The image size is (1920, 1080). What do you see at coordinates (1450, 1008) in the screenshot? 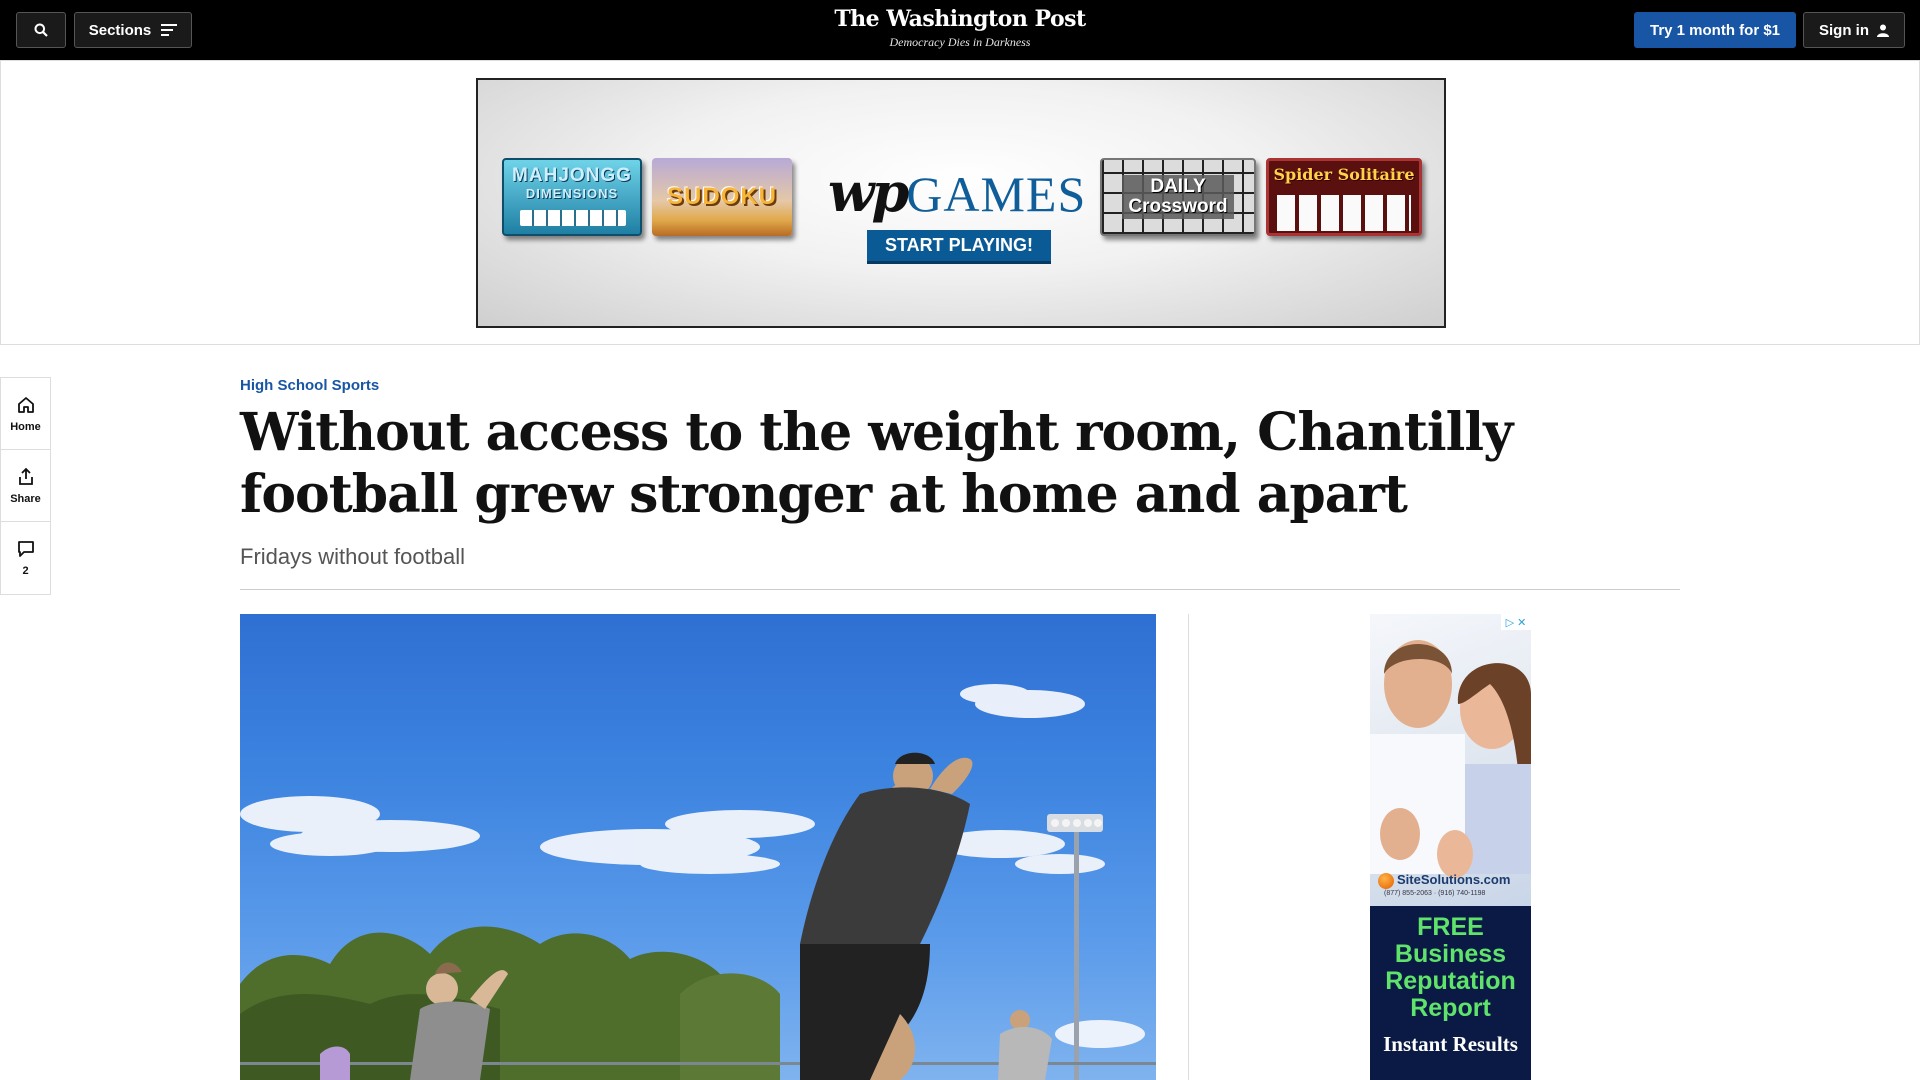
I see `offer-line-4: Report` at bounding box center [1450, 1008].